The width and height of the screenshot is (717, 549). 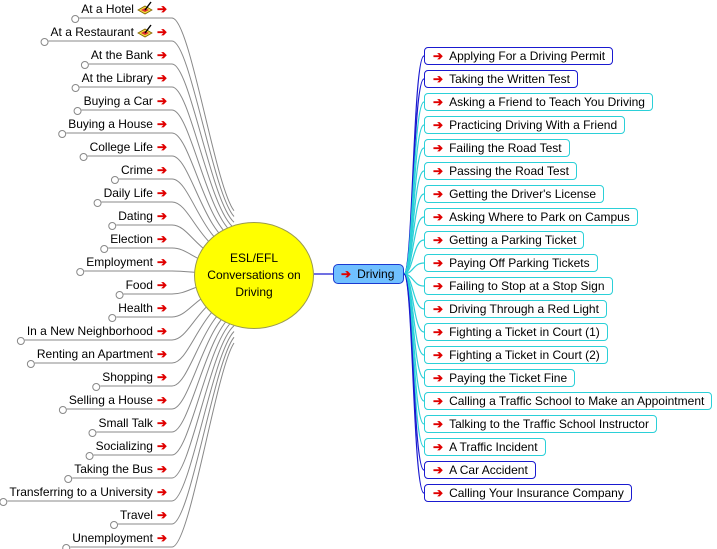 What do you see at coordinates (519, 56) in the screenshot?
I see `driving-subtopic-node: ➔ Applying For a Driving Permit` at bounding box center [519, 56].